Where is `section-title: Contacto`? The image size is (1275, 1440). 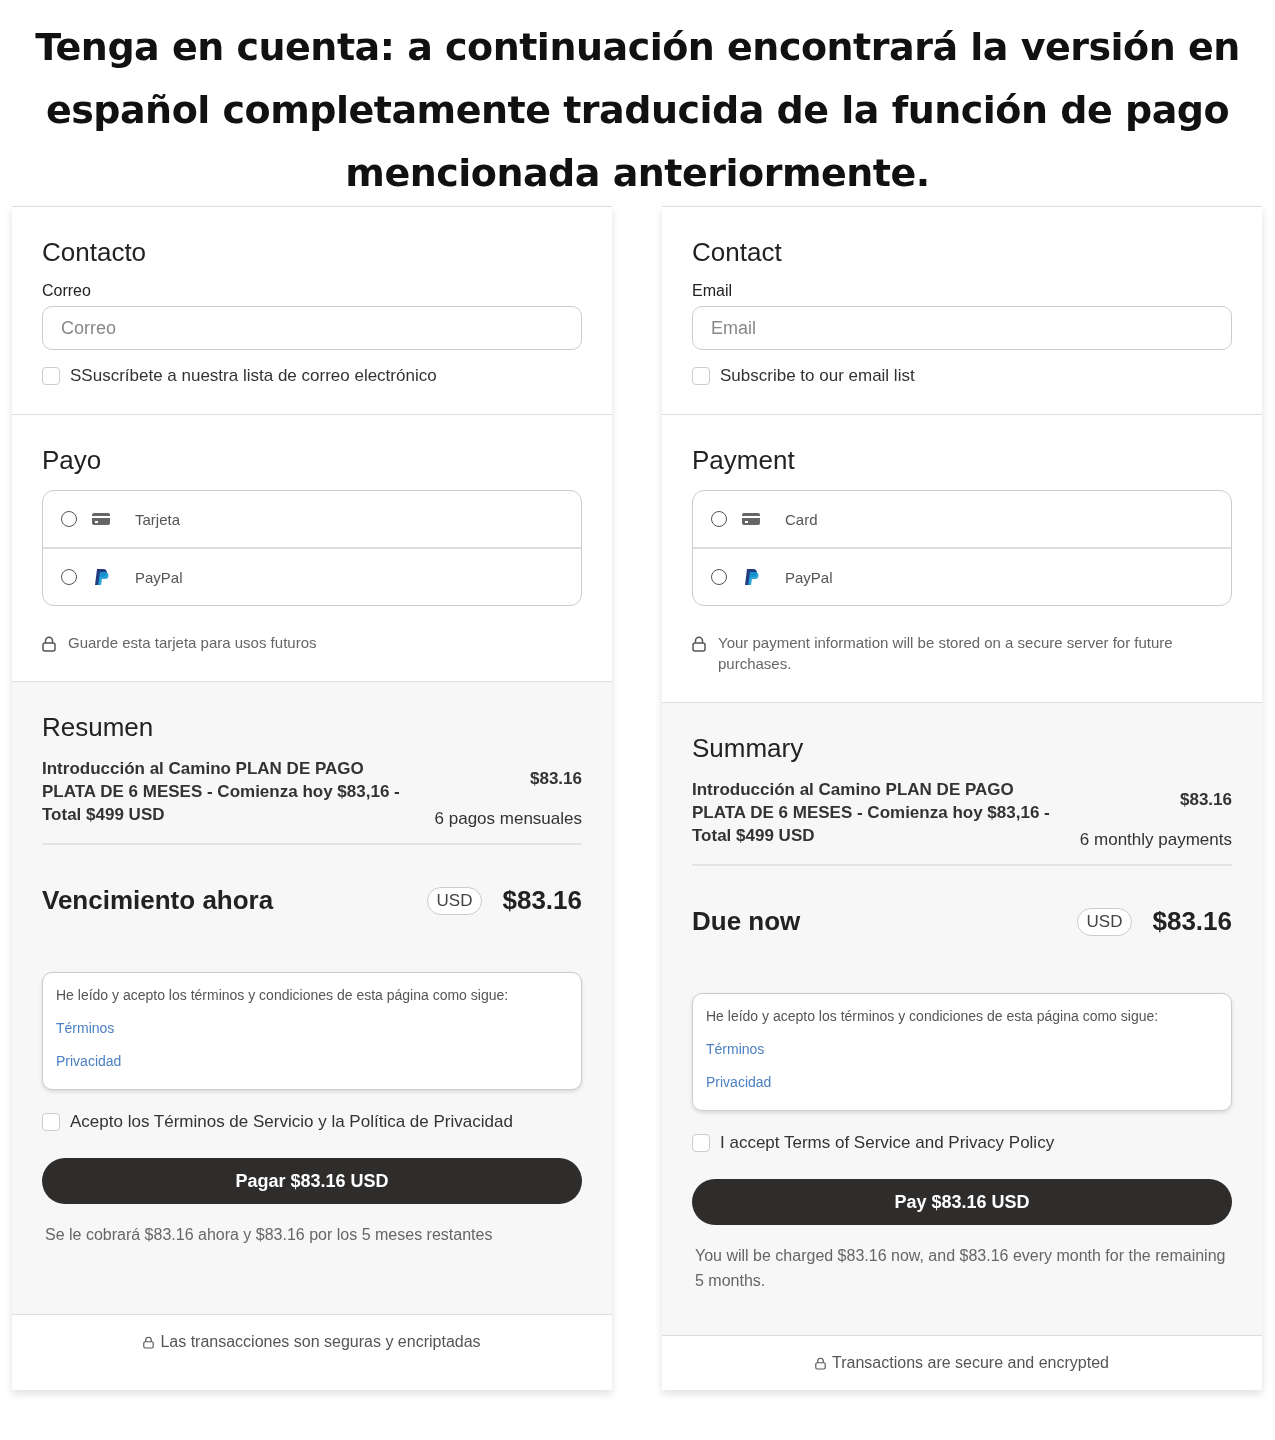 section-title: Contacto is located at coordinates (95, 252).